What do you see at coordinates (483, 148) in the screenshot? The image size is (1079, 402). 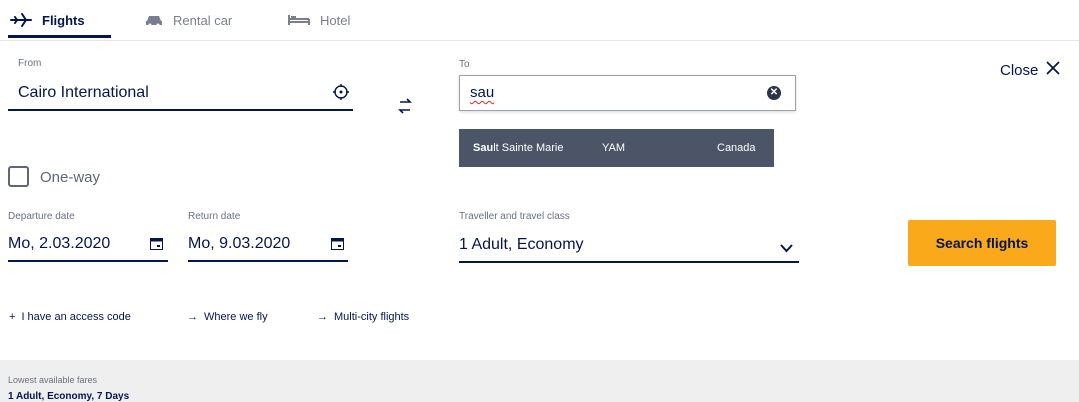 I see `suggestion-name-match: Sau` at bounding box center [483, 148].